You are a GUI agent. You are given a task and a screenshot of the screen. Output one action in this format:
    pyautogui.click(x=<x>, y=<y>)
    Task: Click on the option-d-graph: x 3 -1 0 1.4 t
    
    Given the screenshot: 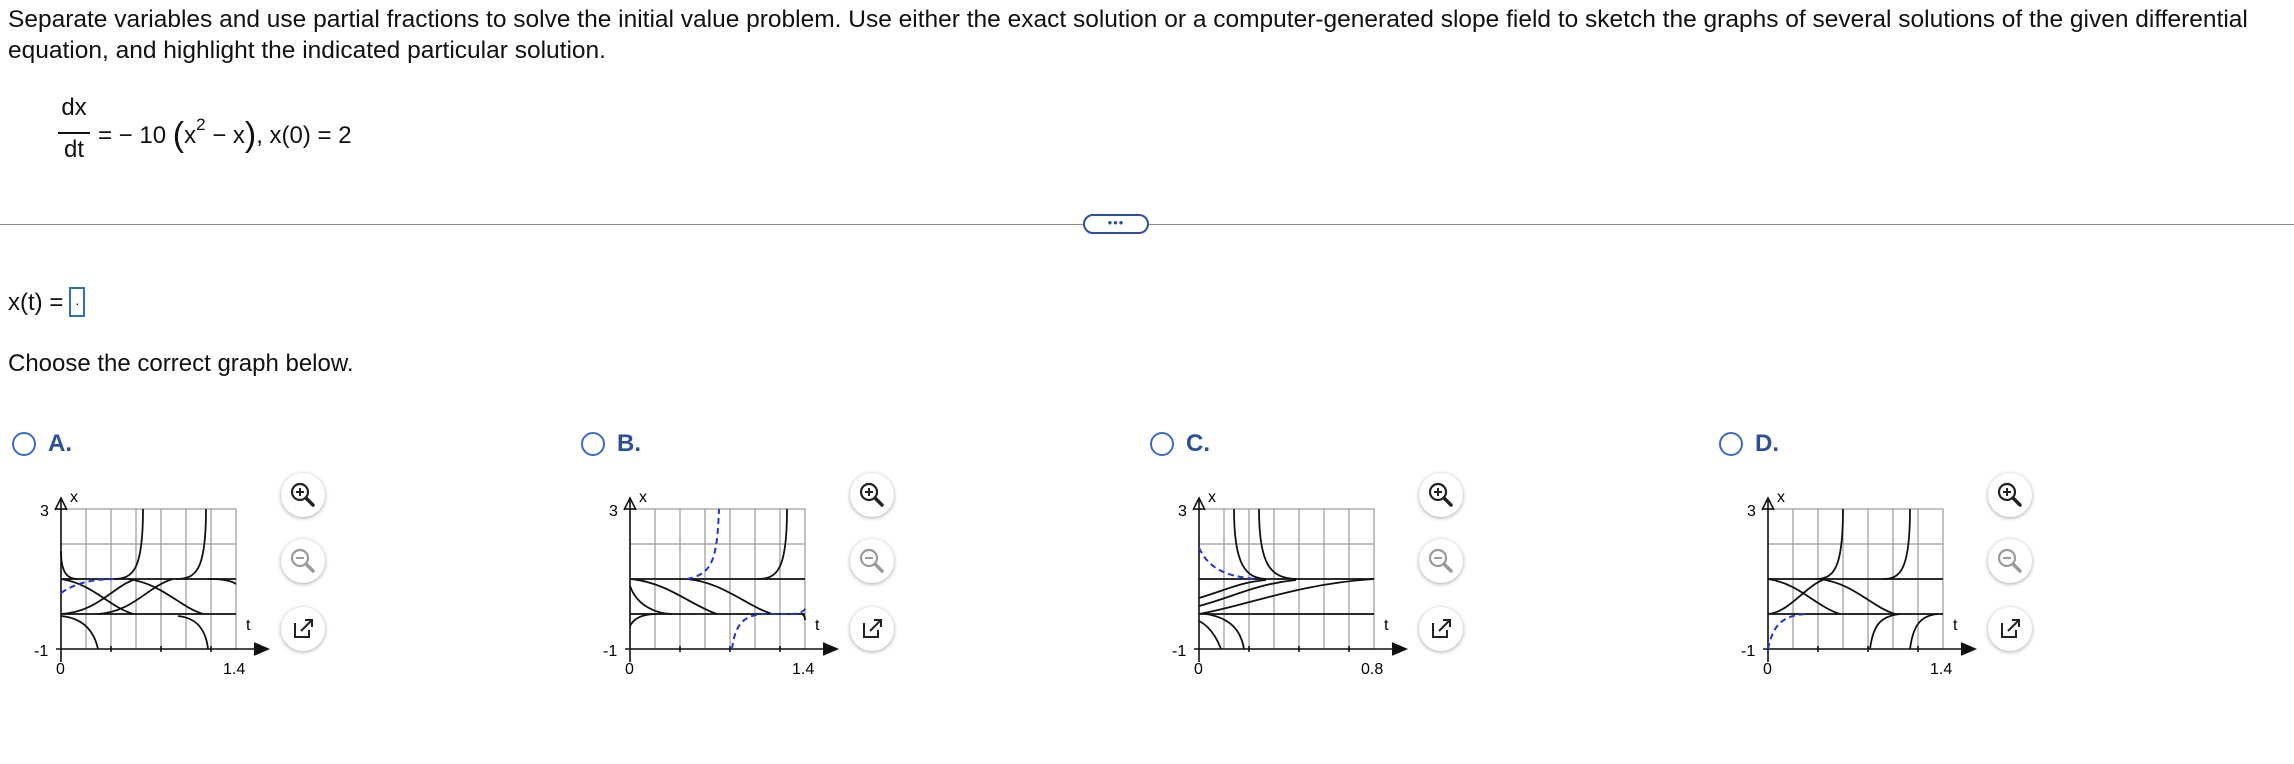 What is the action you would take?
    pyautogui.click(x=1859, y=583)
    